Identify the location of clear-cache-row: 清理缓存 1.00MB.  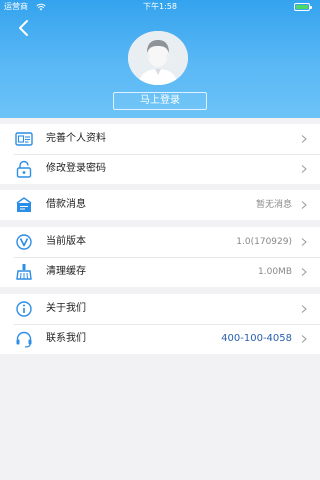
(160, 272).